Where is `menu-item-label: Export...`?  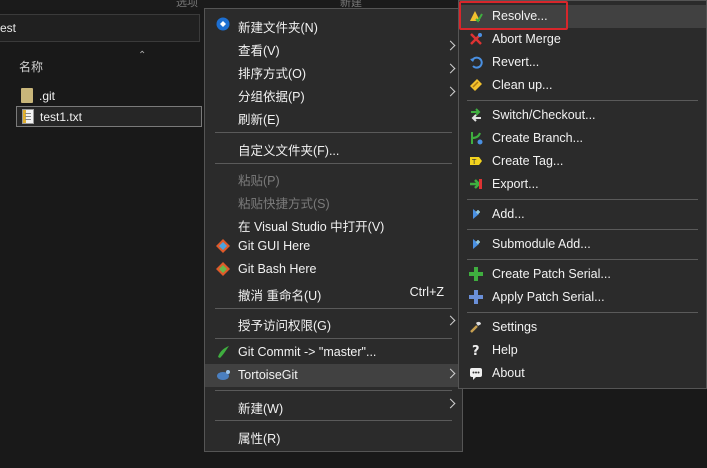 menu-item-label: Export... is located at coordinates (515, 184).